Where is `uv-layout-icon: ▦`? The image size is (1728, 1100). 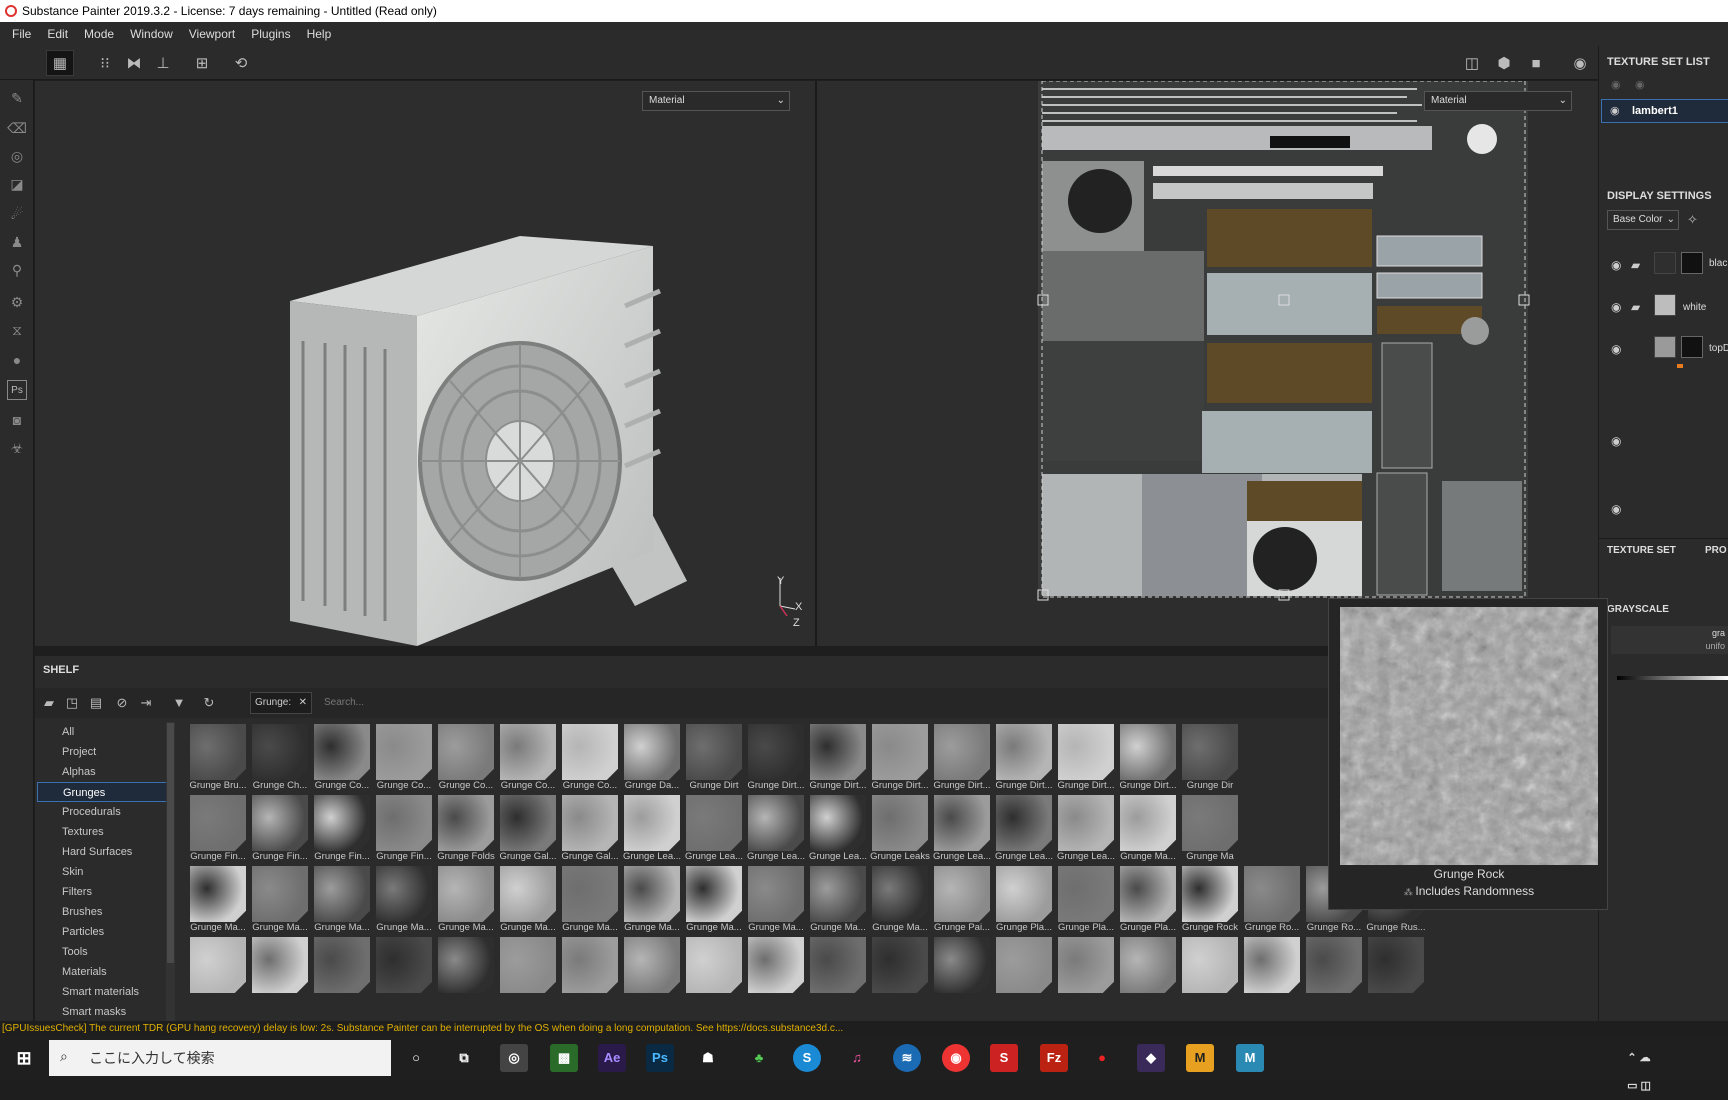
uv-layout-icon: ▦ is located at coordinates (60, 63).